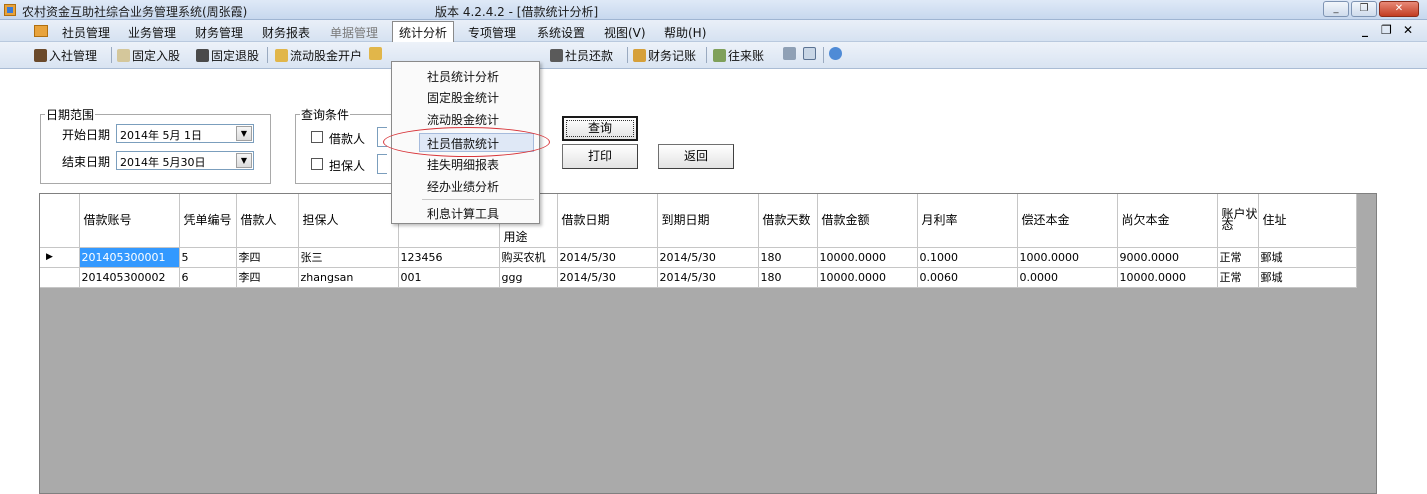 This screenshot has height=494, width=1427. I want to click on start-date-picker: 2014年 5月 1日 ▼, so click(185, 133).